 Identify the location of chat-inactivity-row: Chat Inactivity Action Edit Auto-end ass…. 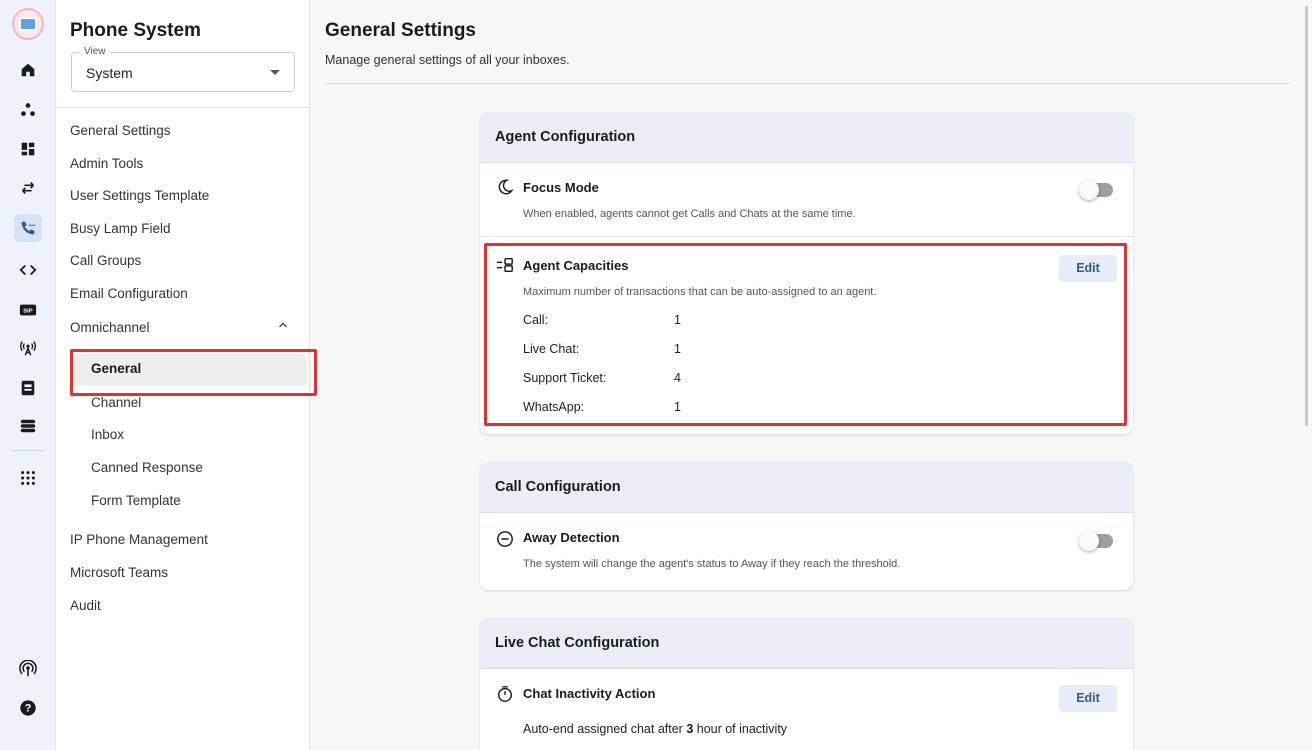
(806, 709).